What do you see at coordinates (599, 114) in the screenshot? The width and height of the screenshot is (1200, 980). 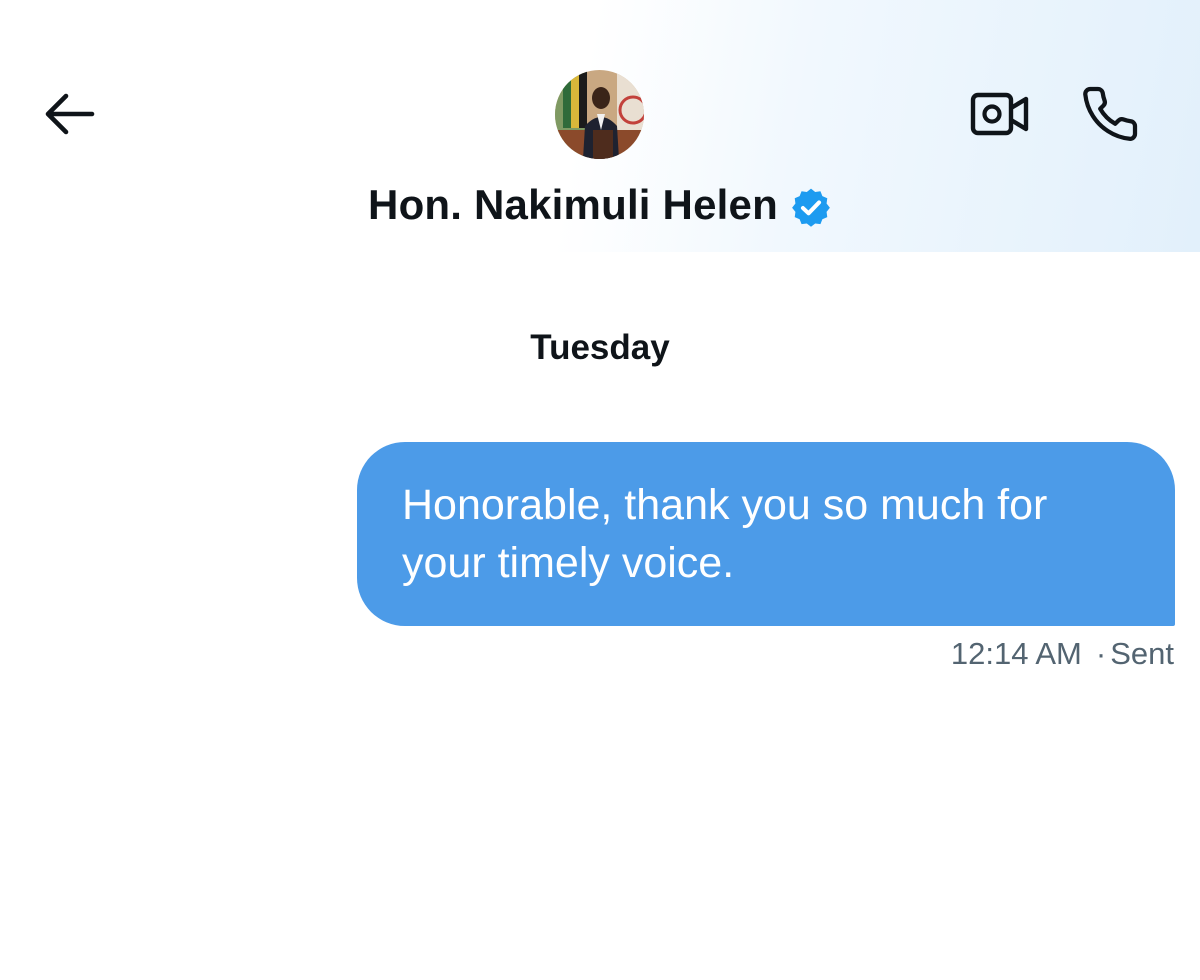 I see `contact-avatar` at bounding box center [599, 114].